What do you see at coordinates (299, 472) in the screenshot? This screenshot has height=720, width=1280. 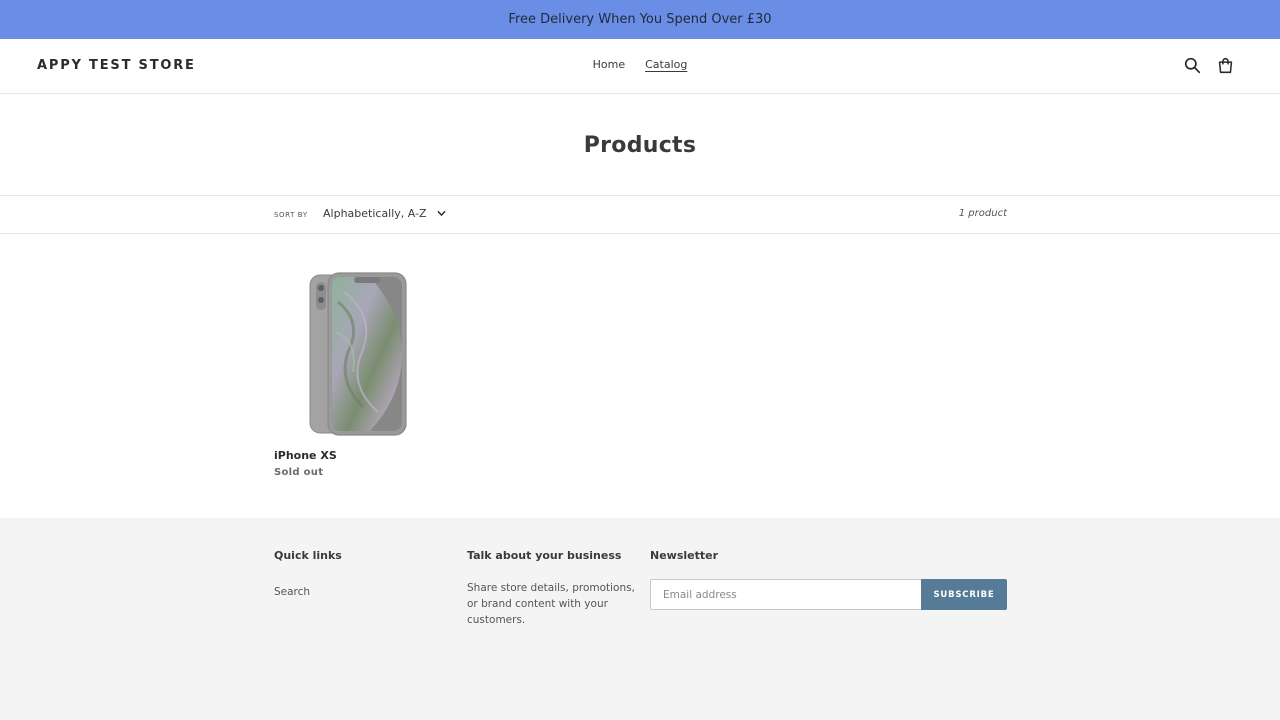 I see `product-status-badge: Sold out` at bounding box center [299, 472].